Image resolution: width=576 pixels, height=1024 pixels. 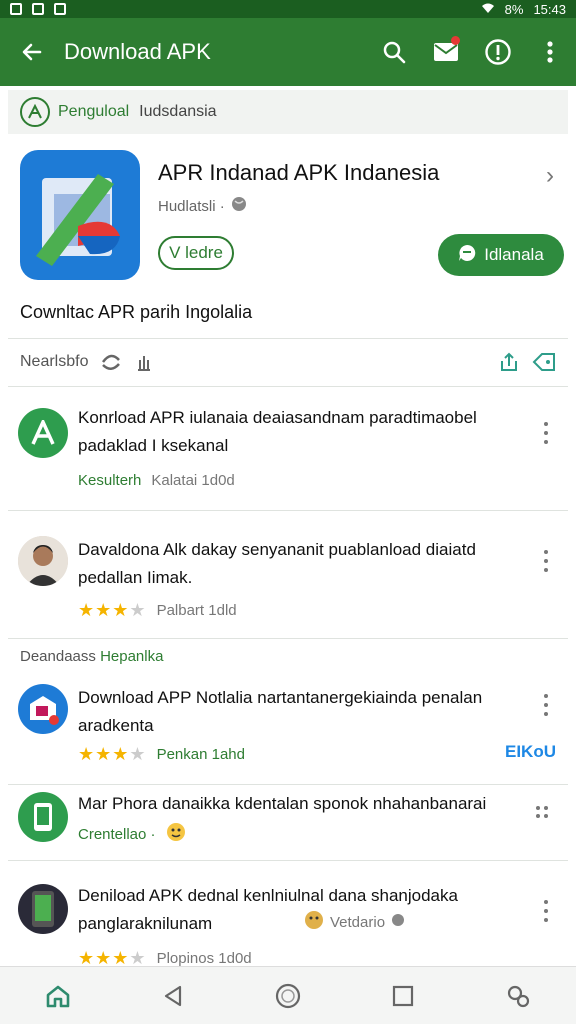 I want to click on app-subtitle: Hudlatsli ·, so click(x=202, y=206).